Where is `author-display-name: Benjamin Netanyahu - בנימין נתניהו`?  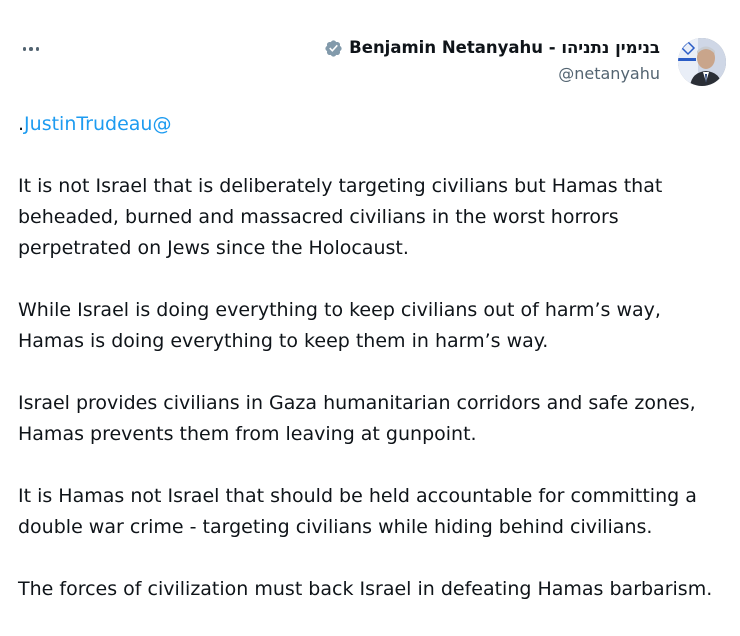 author-display-name: Benjamin Netanyahu - בנימין נתניהו is located at coordinates (504, 48).